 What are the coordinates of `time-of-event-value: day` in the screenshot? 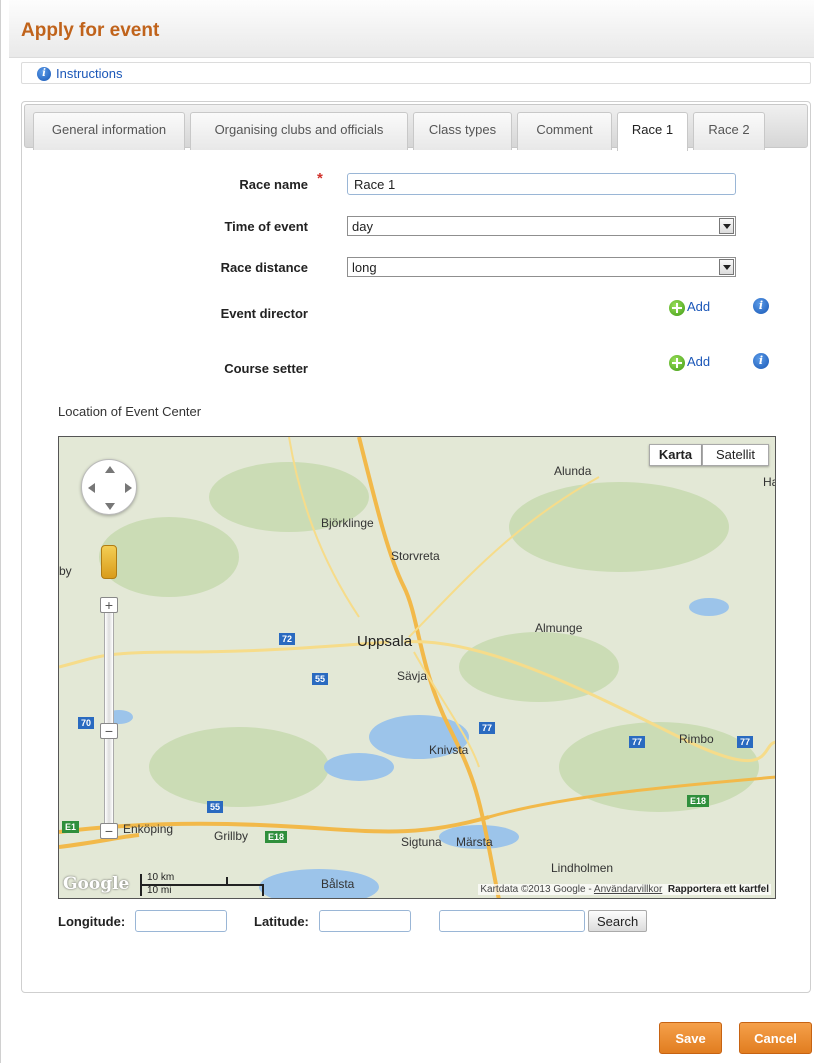 It's located at (362, 226).